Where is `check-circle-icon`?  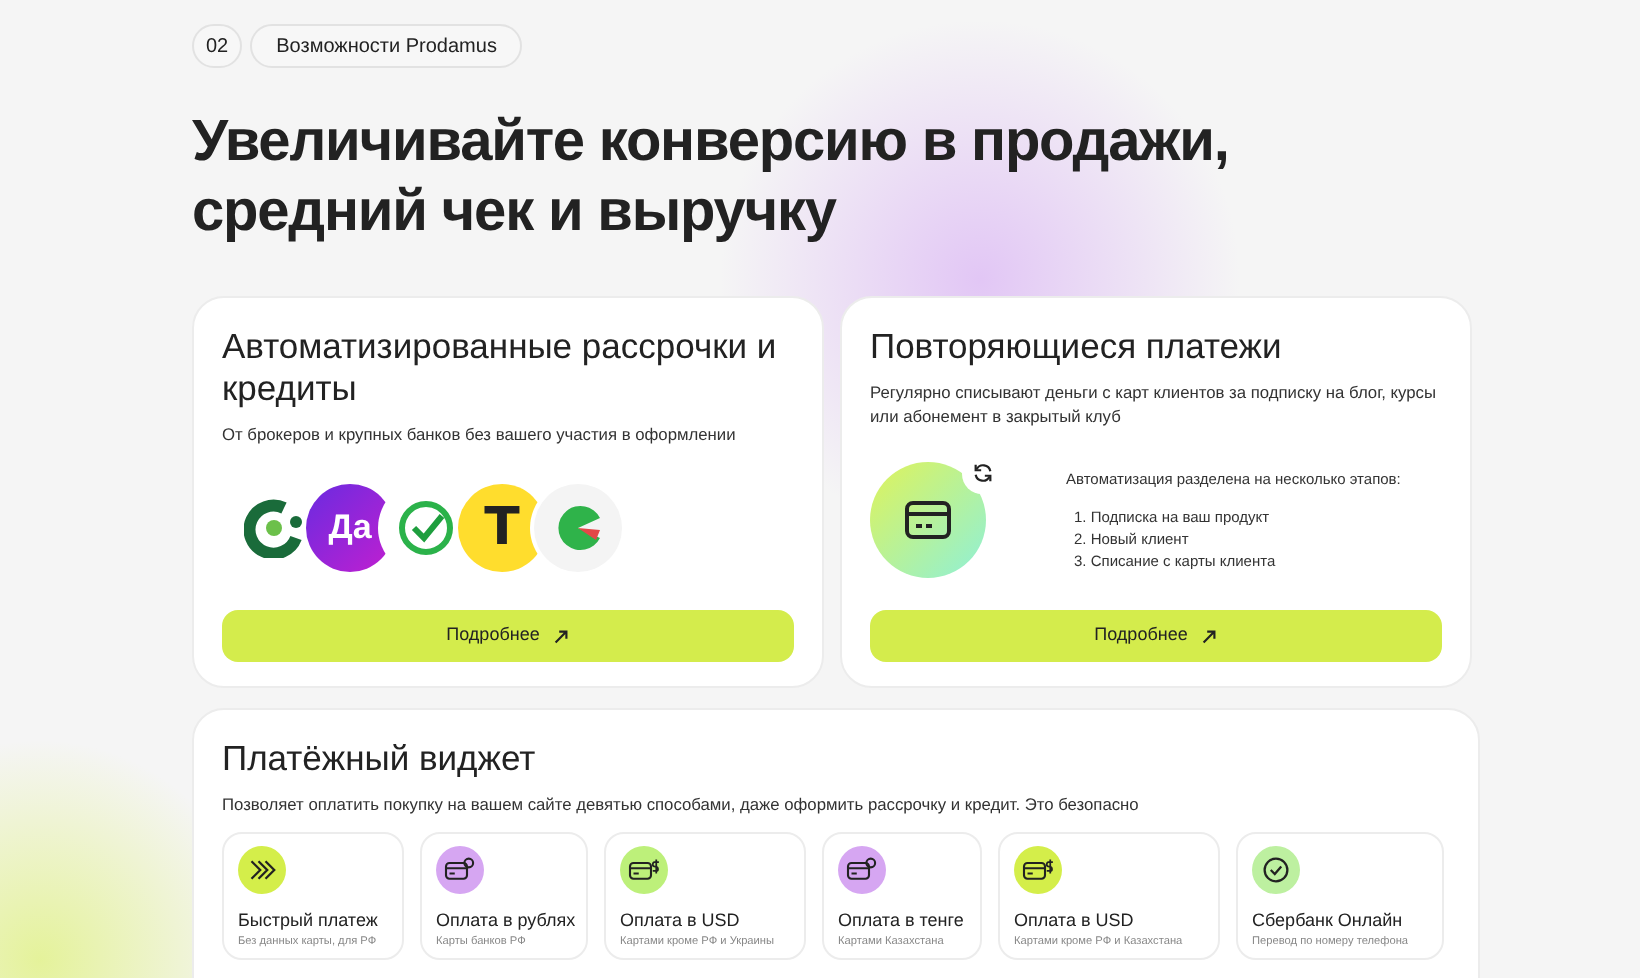 check-circle-icon is located at coordinates (1276, 870).